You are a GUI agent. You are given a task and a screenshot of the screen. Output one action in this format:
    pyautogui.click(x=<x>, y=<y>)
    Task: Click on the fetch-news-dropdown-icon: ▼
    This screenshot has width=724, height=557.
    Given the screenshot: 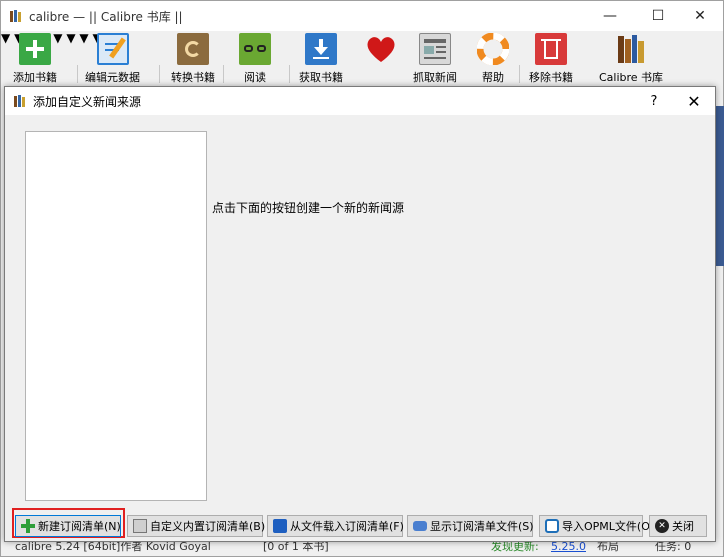 What is the action you would take?
    pyautogui.click(x=70, y=38)
    